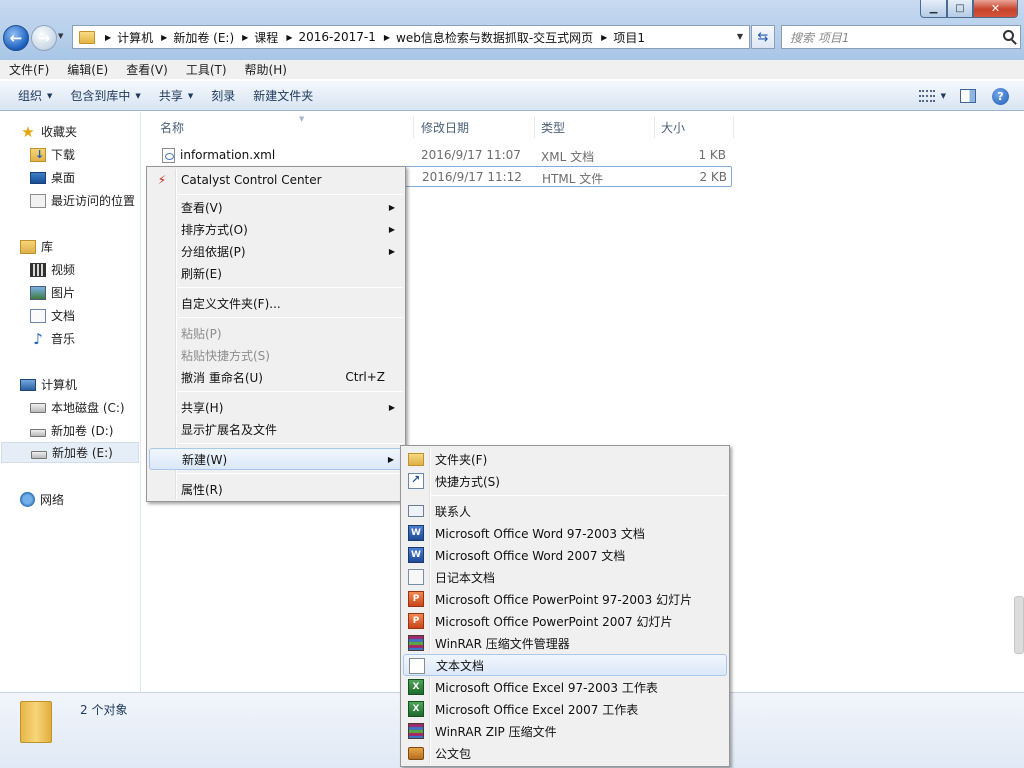 This screenshot has width=1024, height=768. Describe the element at coordinates (201, 333) in the screenshot. I see `menu-item-label: 粘贴(P)` at that location.